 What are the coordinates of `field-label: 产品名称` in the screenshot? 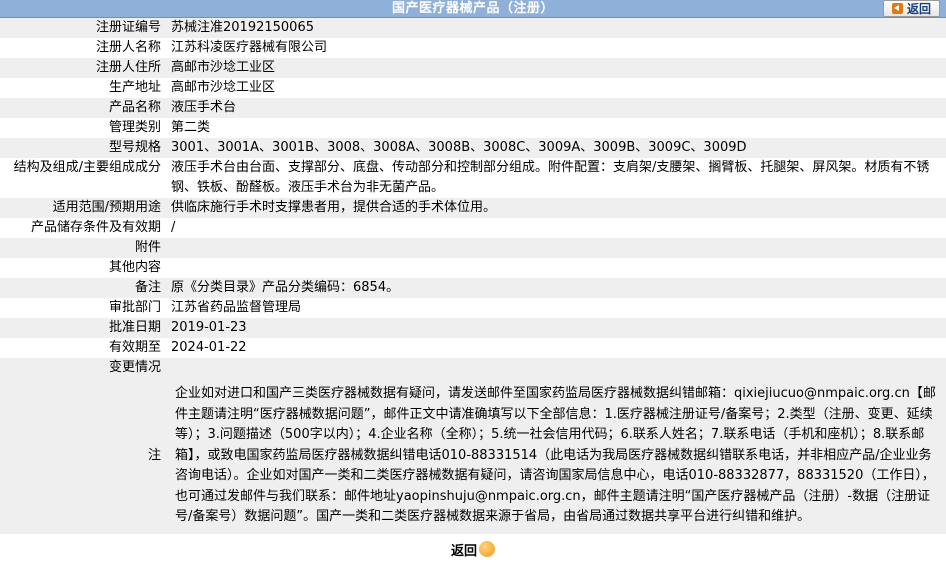 It's located at (134, 107).